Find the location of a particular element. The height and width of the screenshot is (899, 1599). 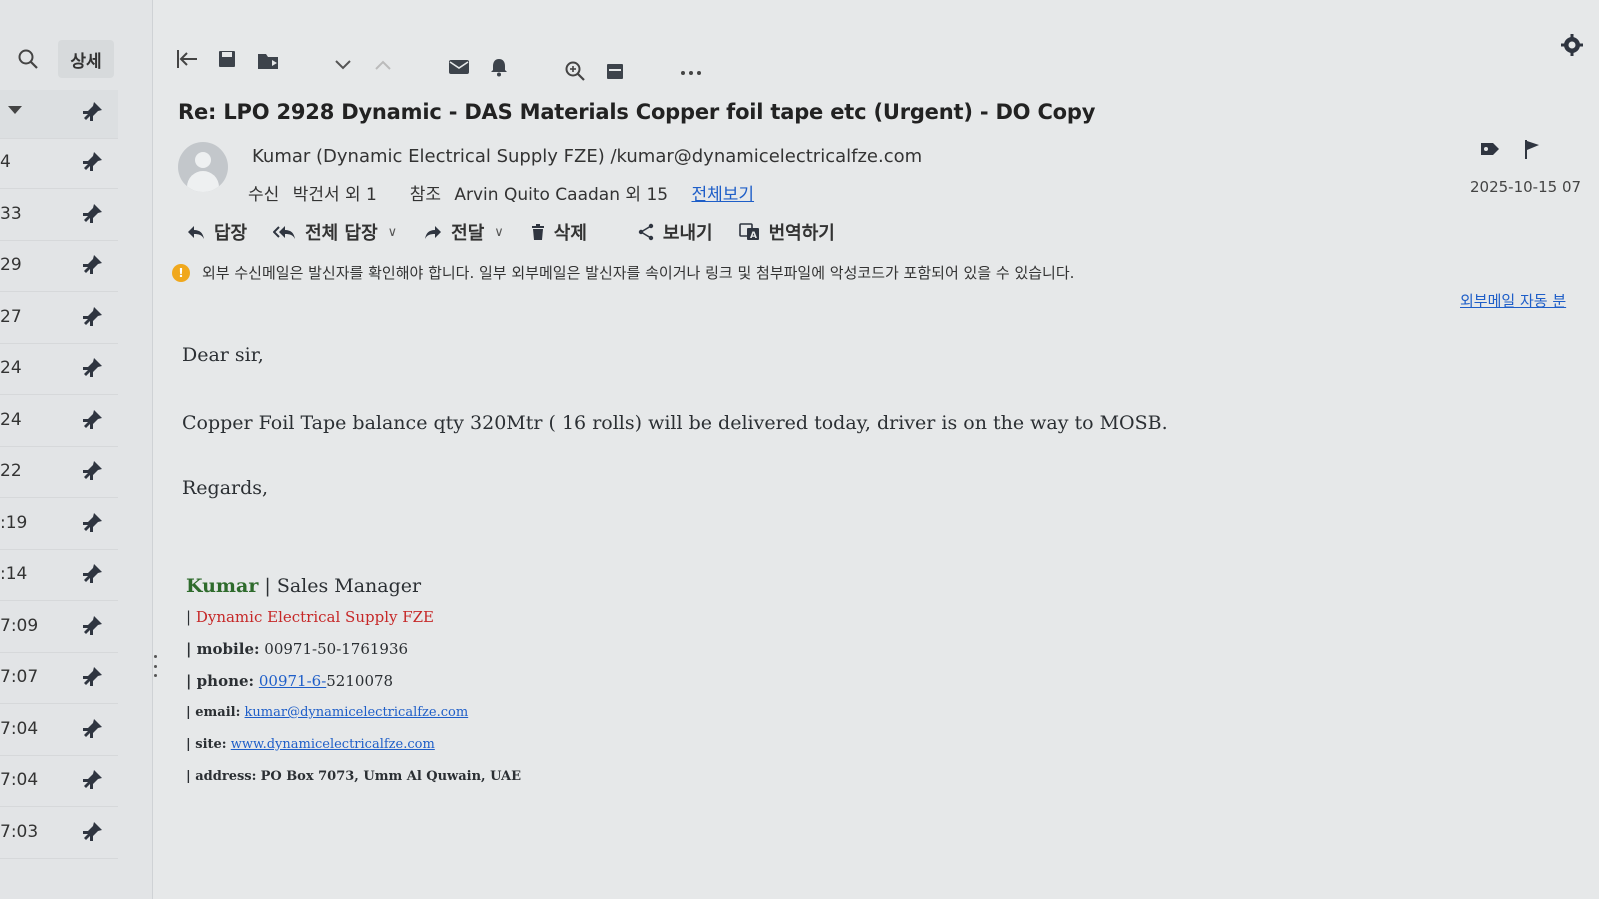

signature-company: | Dynamic Electrical Supply FZE is located at coordinates (310, 617).